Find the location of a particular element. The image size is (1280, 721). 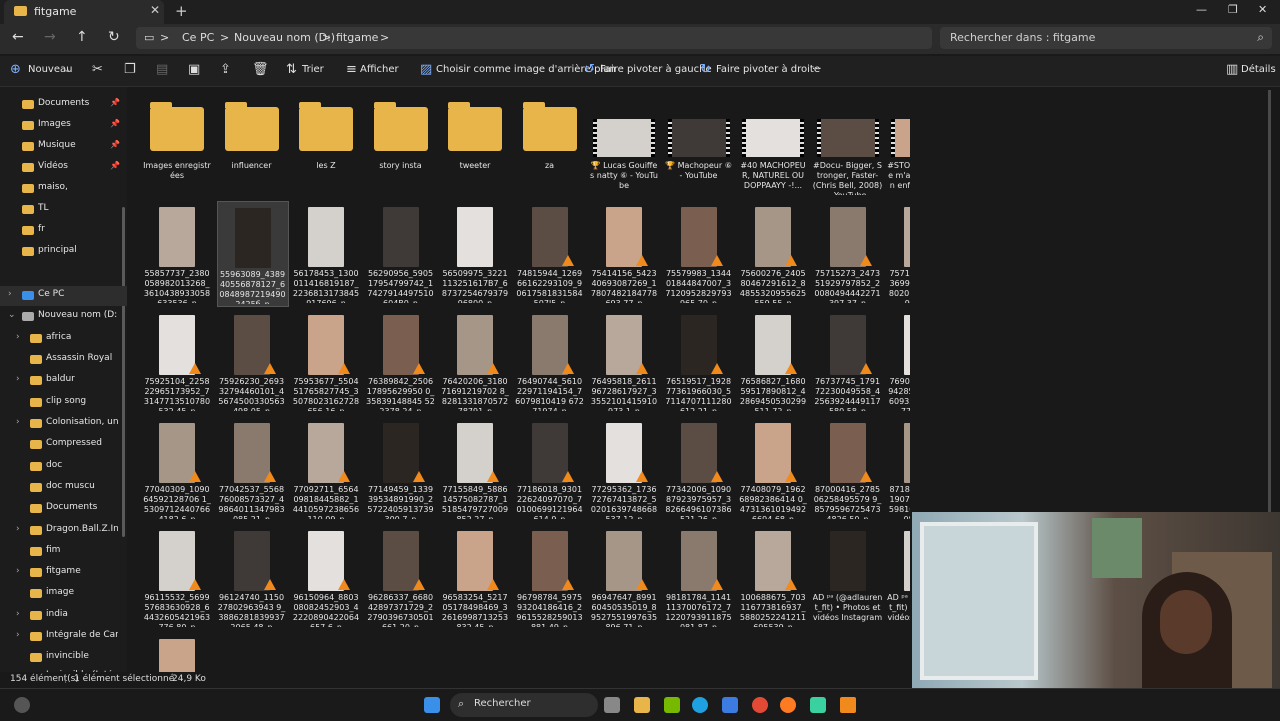

store-icon is located at coordinates (730, 705).